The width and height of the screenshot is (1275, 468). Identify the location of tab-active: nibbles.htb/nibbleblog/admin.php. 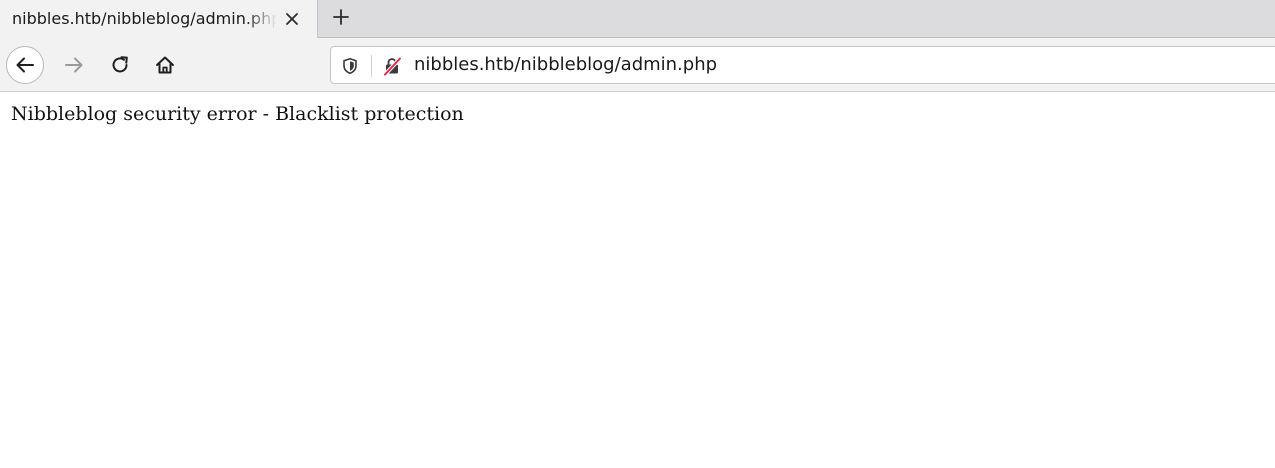
(159, 19).